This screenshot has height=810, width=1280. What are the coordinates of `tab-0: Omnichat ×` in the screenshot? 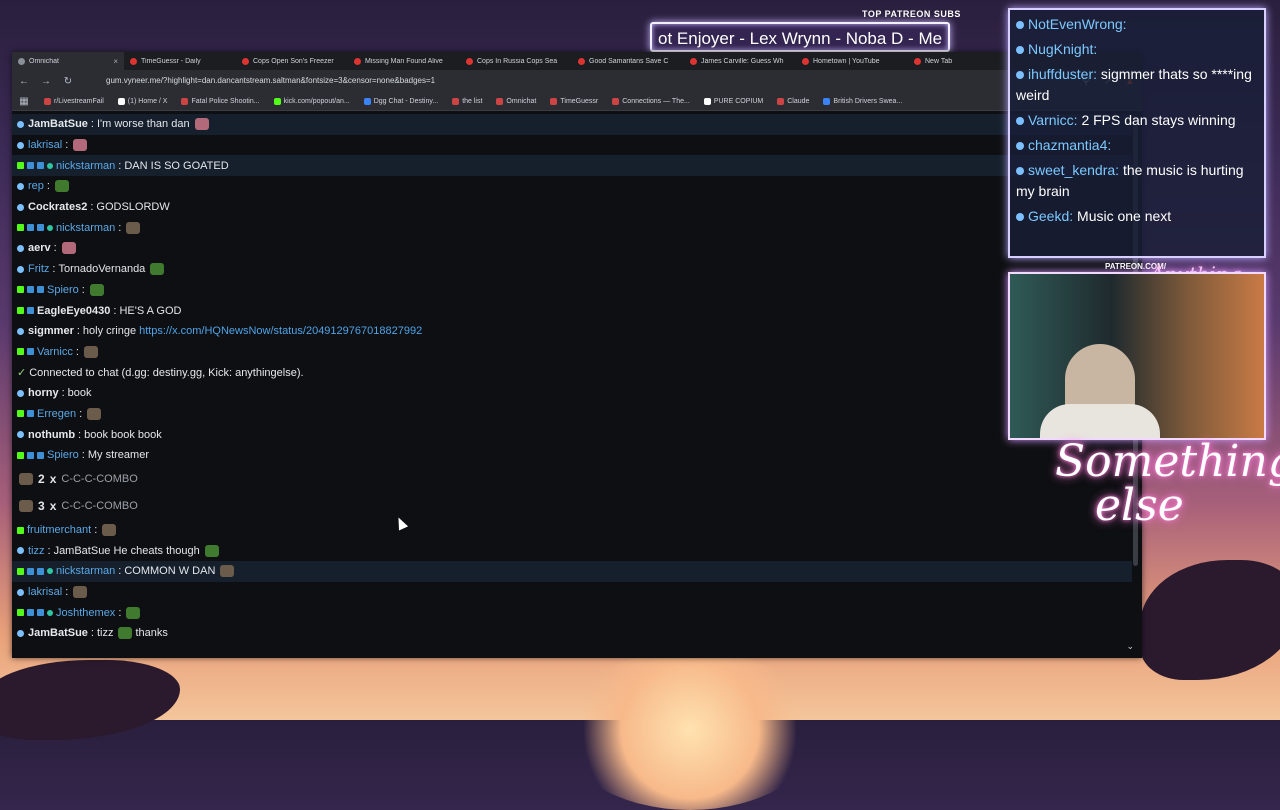 It's located at (68, 61).